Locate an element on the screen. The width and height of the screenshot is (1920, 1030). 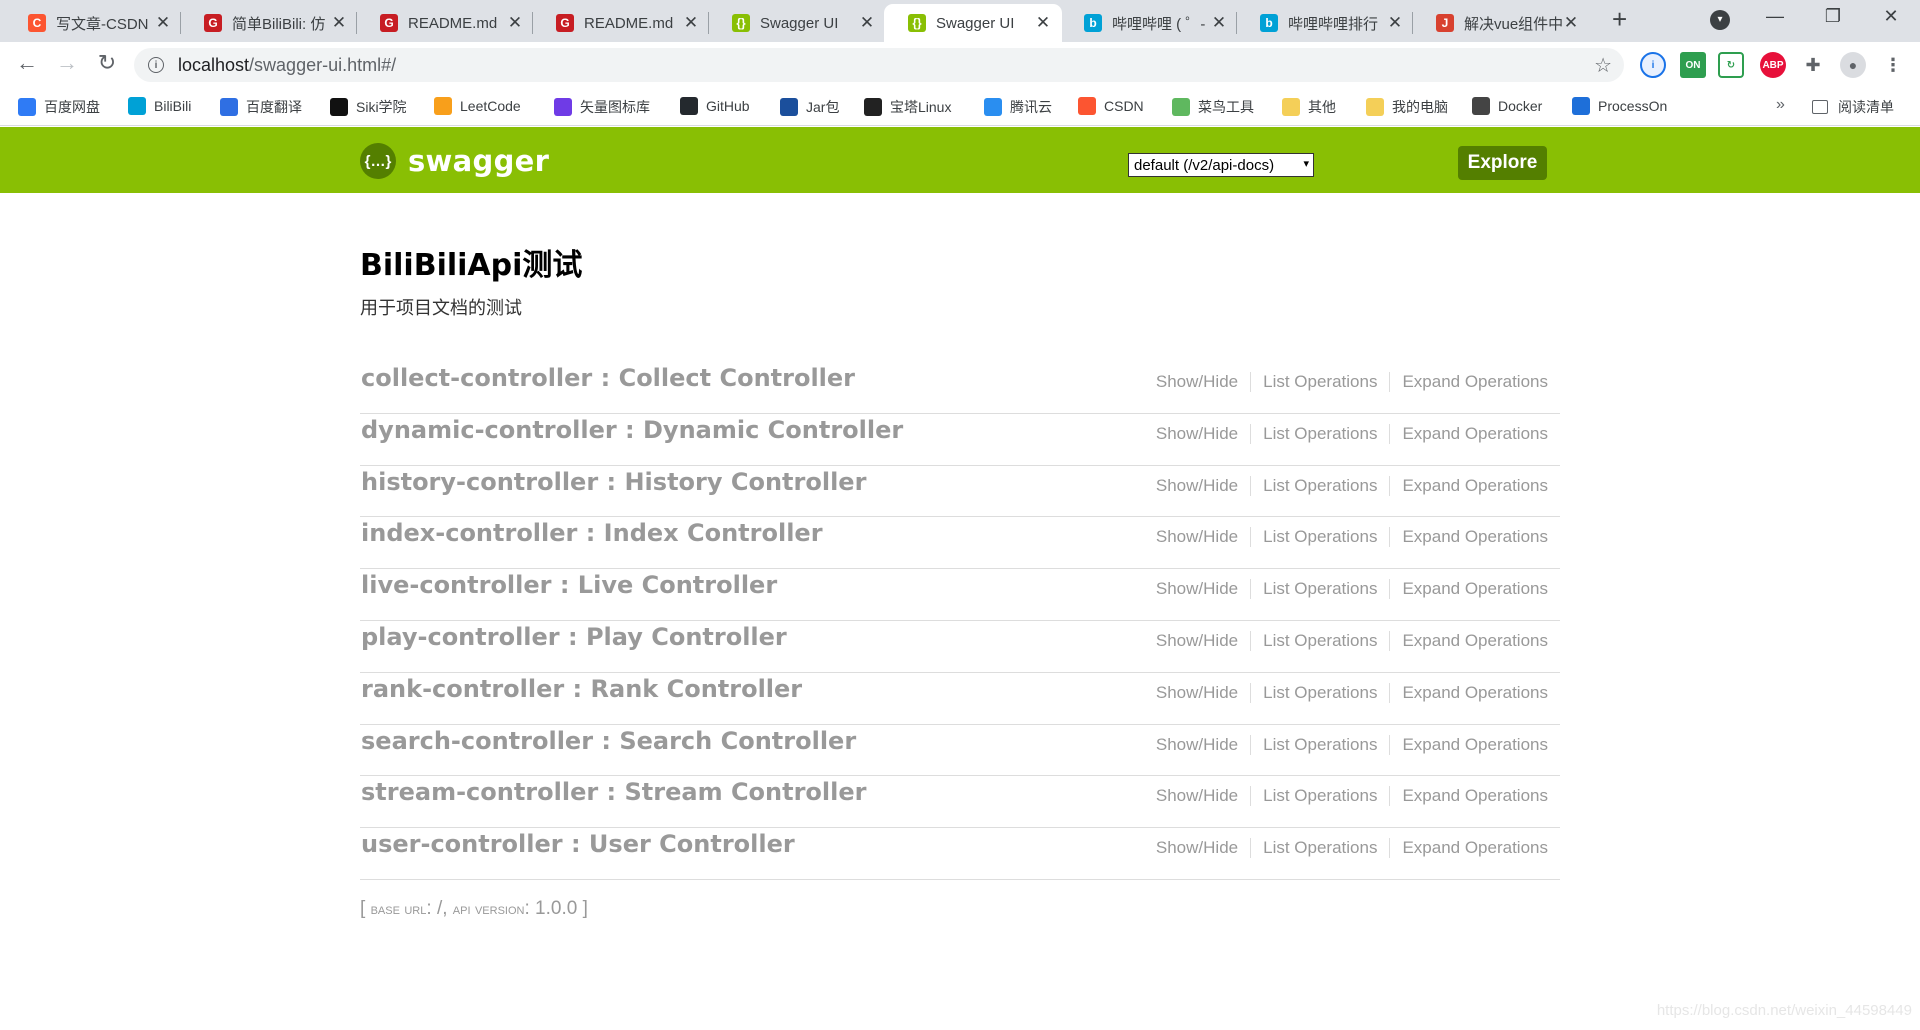
bookmark-item: Siki学院 is located at coordinates (368, 107).